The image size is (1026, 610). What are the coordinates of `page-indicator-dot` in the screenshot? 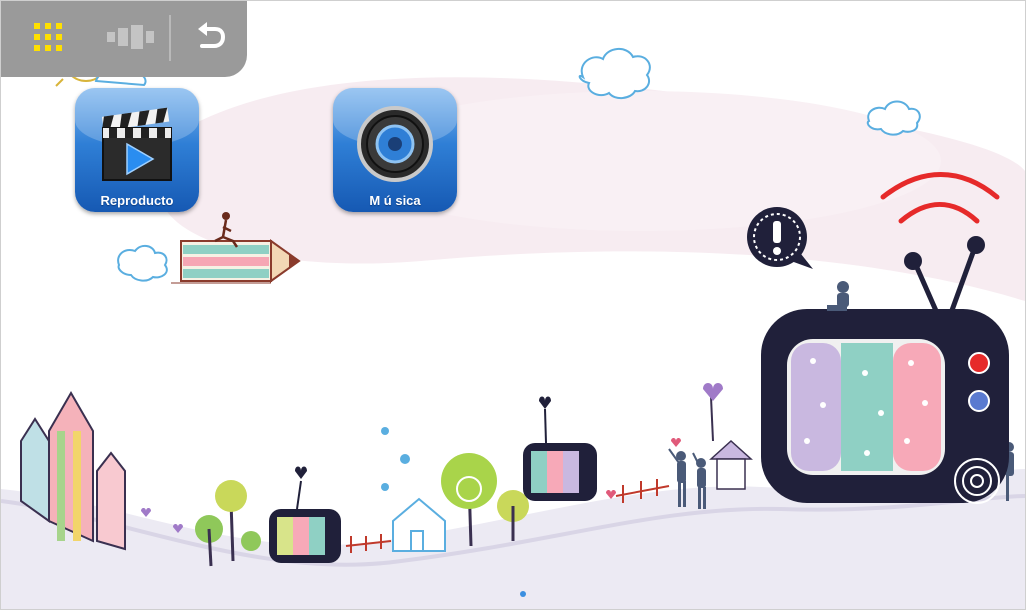 It's located at (523, 594).